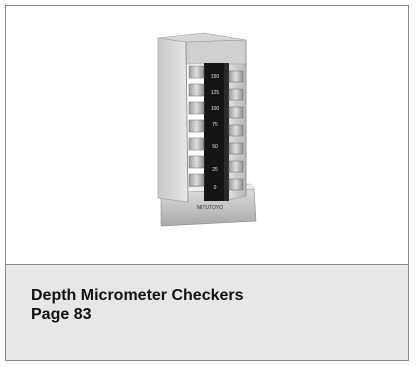 The width and height of the screenshot is (416, 367). I want to click on step-label: 50, so click(215, 147).